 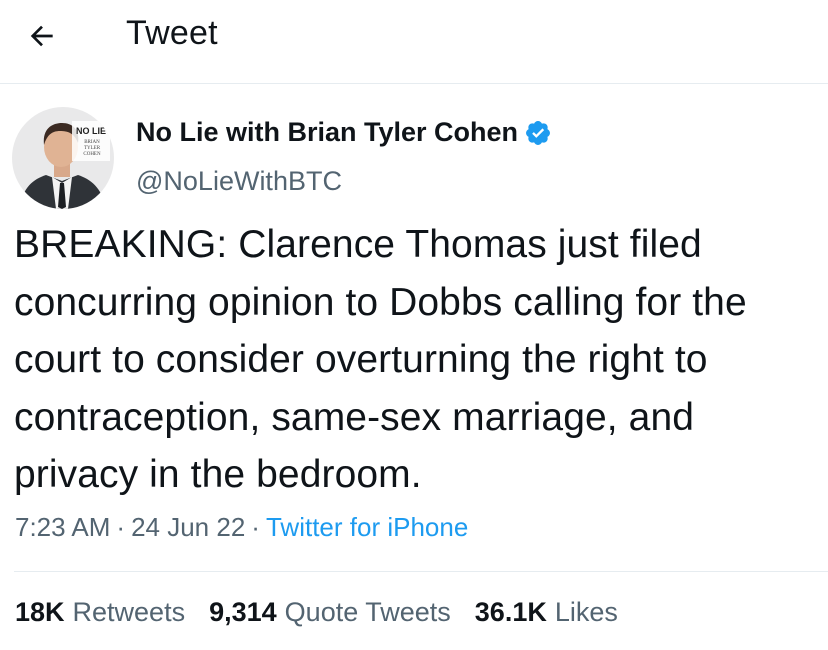 I want to click on quotes-label: Quote Tweets, so click(x=367, y=612).